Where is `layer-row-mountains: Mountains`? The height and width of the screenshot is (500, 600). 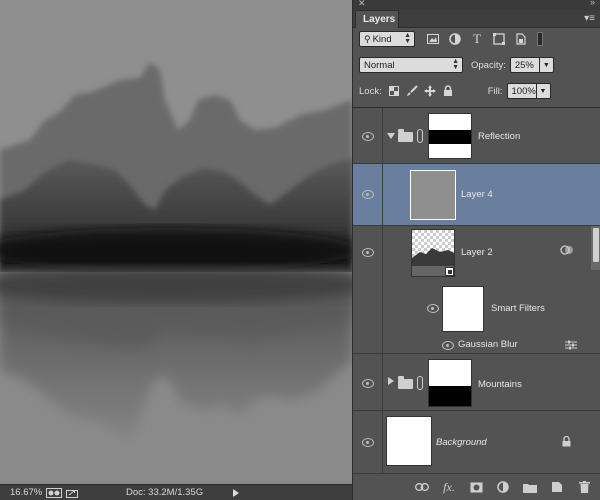 layer-row-mountains: Mountains is located at coordinates (476, 382).